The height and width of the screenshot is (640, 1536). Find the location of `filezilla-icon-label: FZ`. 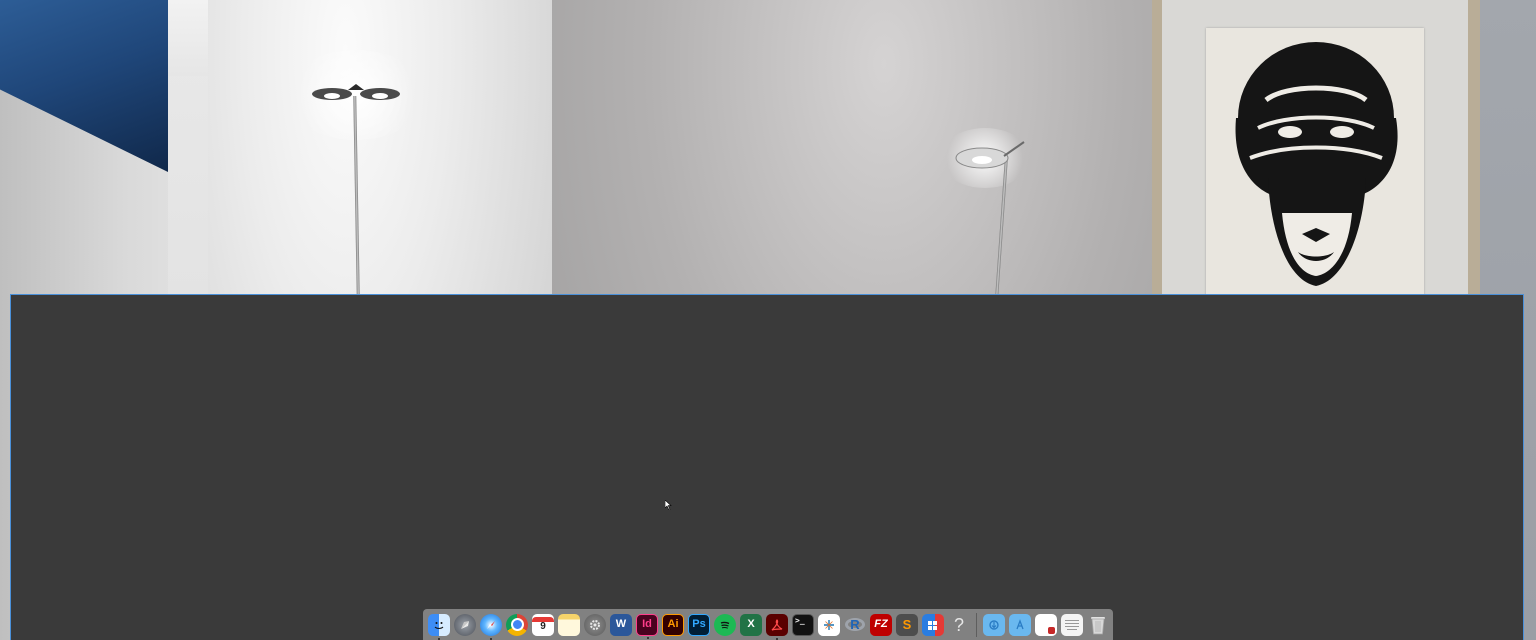

filezilla-icon-label: FZ is located at coordinates (881, 624).